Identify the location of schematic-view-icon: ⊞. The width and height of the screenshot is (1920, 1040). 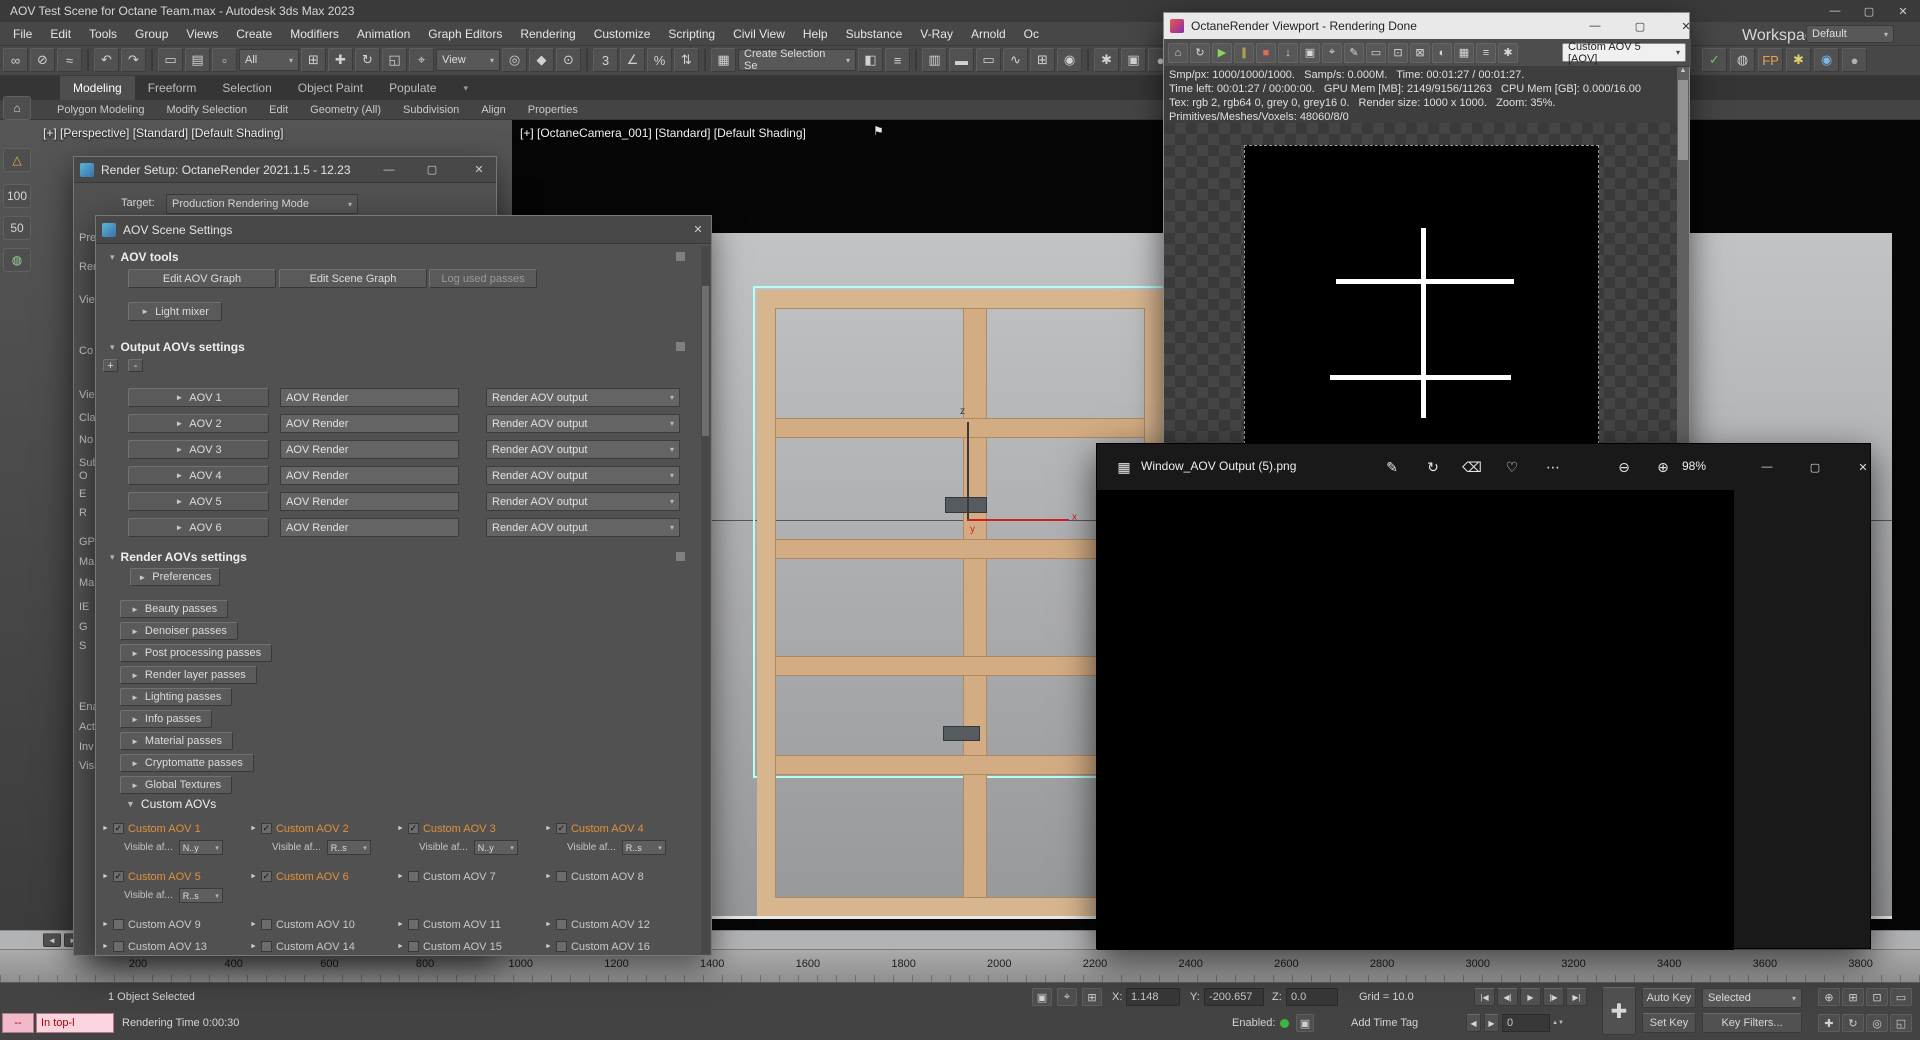
(1042, 60).